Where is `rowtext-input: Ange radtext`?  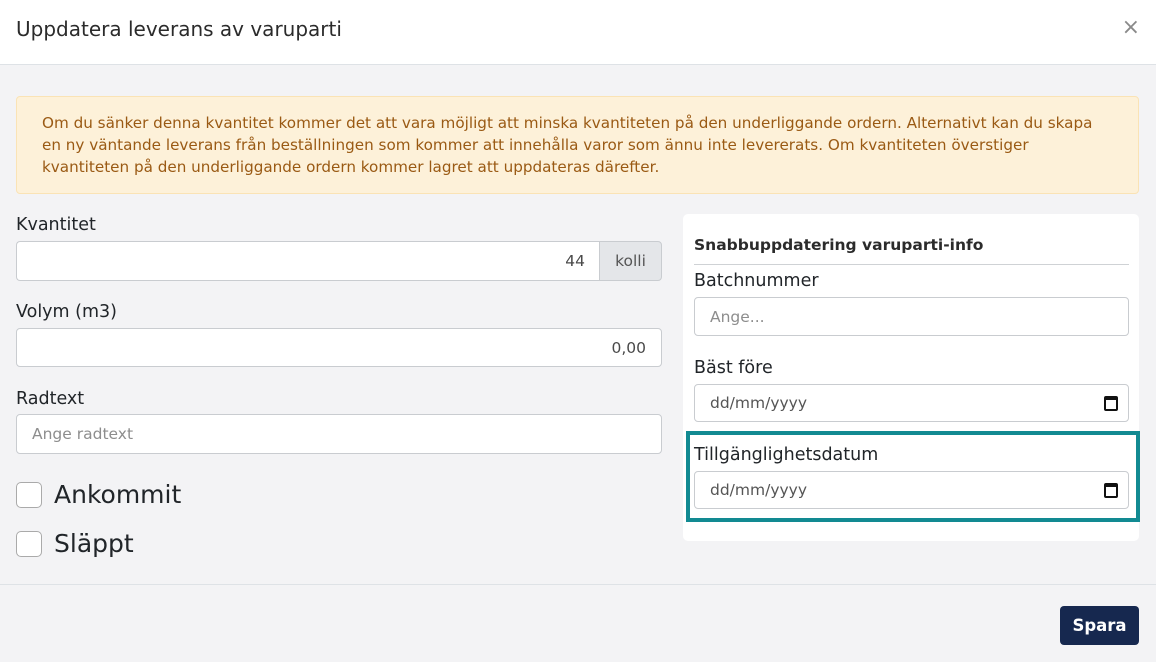
rowtext-input: Ange radtext is located at coordinates (339, 434).